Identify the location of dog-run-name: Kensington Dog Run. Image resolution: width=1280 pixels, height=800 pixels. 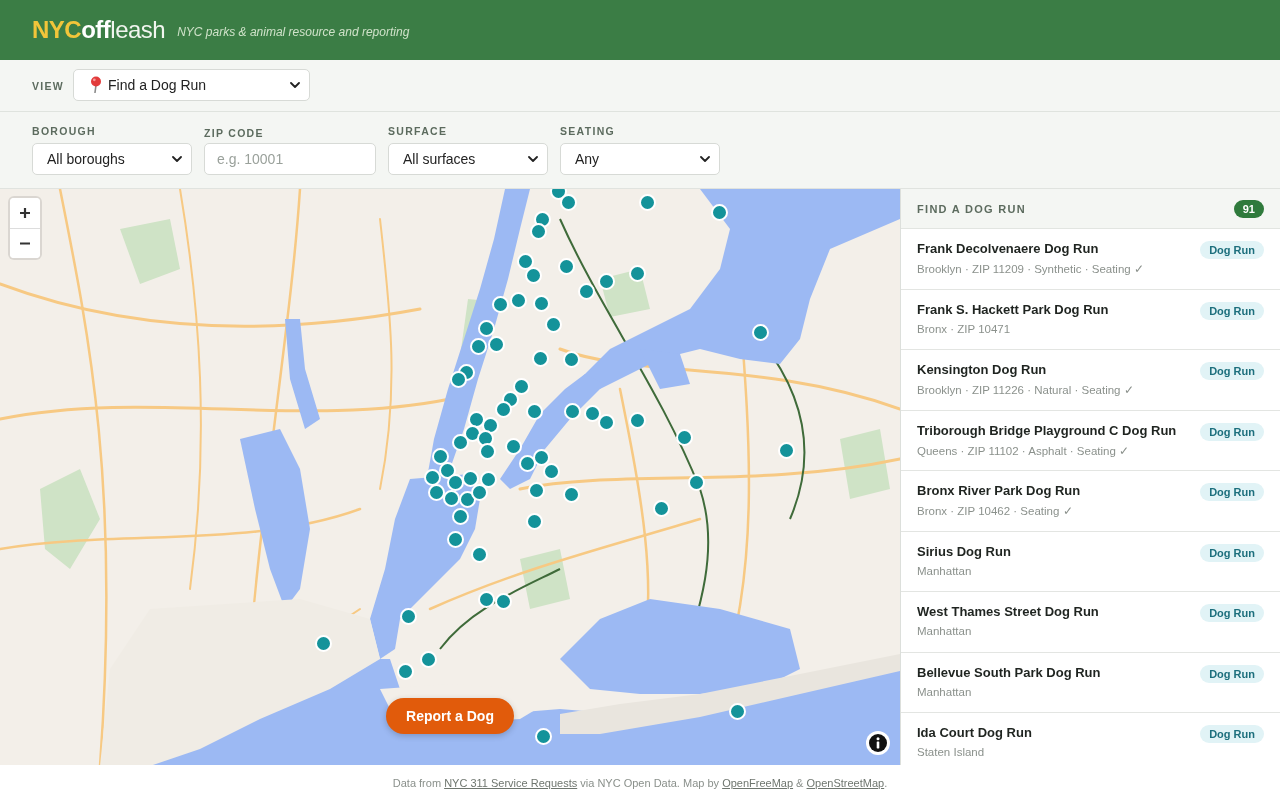
(1025, 369).